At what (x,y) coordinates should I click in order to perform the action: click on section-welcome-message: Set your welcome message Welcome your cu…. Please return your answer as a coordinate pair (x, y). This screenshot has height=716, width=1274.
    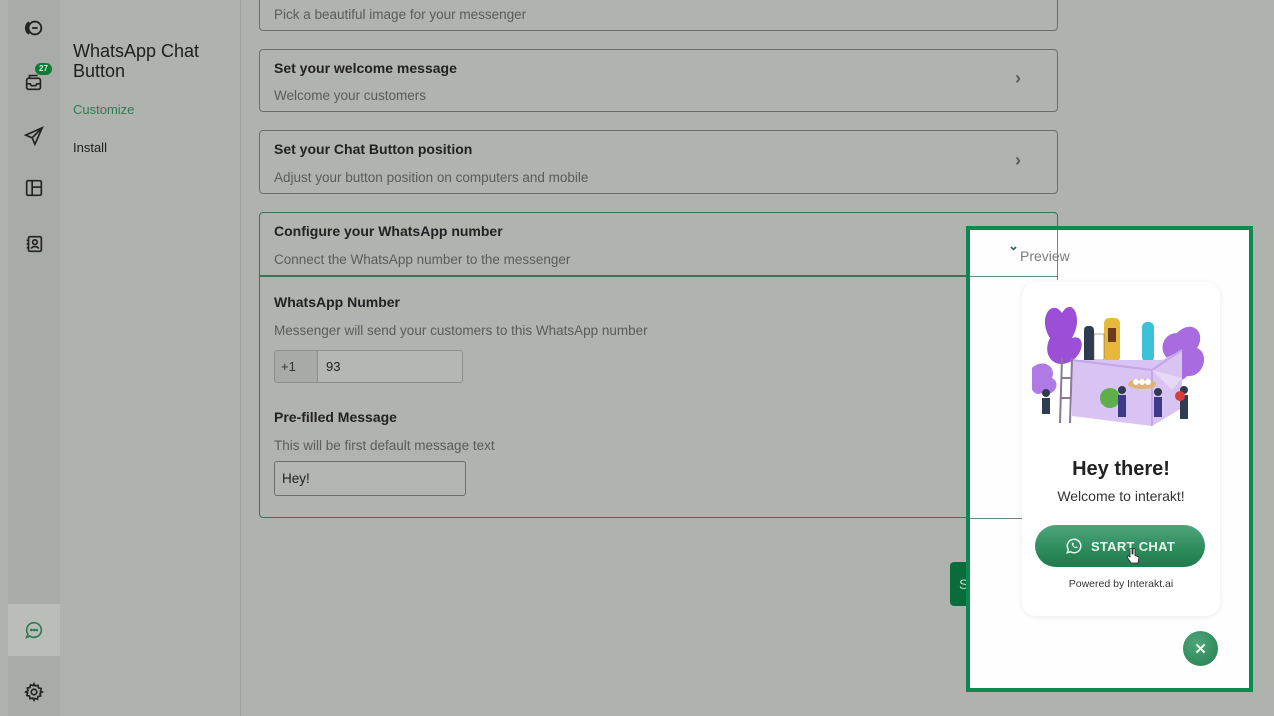
    Looking at the image, I should click on (658, 80).